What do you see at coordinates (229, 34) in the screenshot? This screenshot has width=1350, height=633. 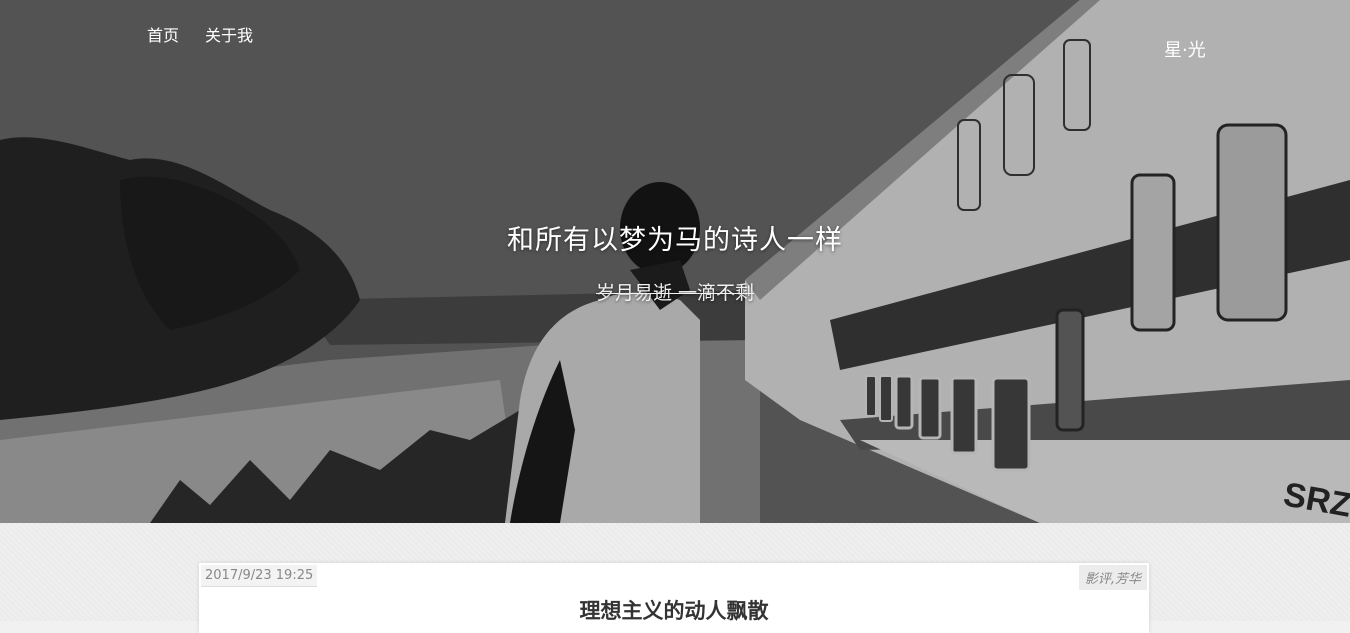 I see `nav-item-about: 关于我` at bounding box center [229, 34].